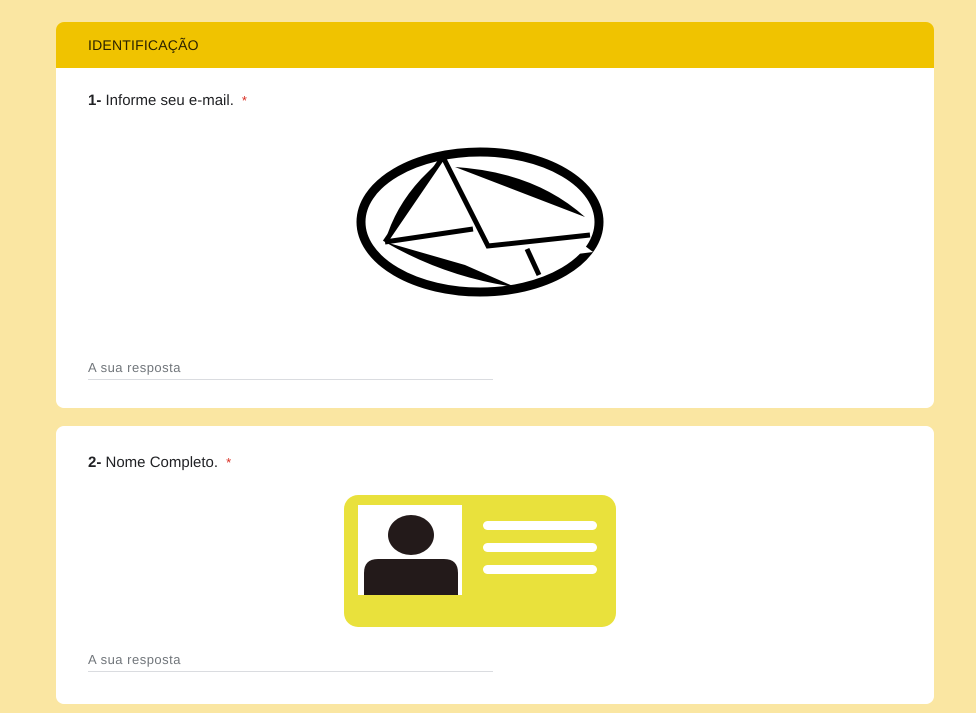 The width and height of the screenshot is (976, 713). Describe the element at coordinates (161, 100) in the screenshot. I see `question-title: 1- Informe seu e-mail.` at that location.